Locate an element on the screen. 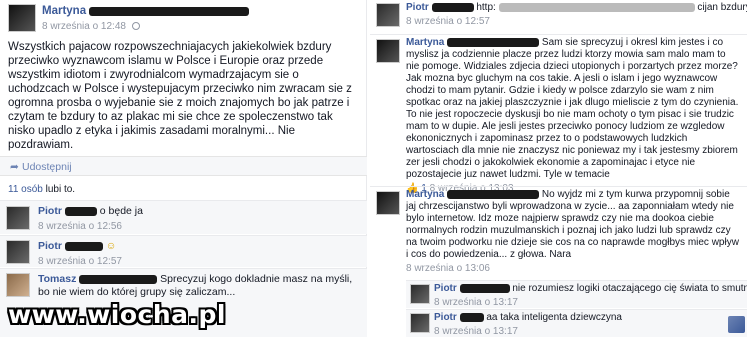 The image size is (747, 337). site-watermark: www.wiocha.pl is located at coordinates (117, 314).